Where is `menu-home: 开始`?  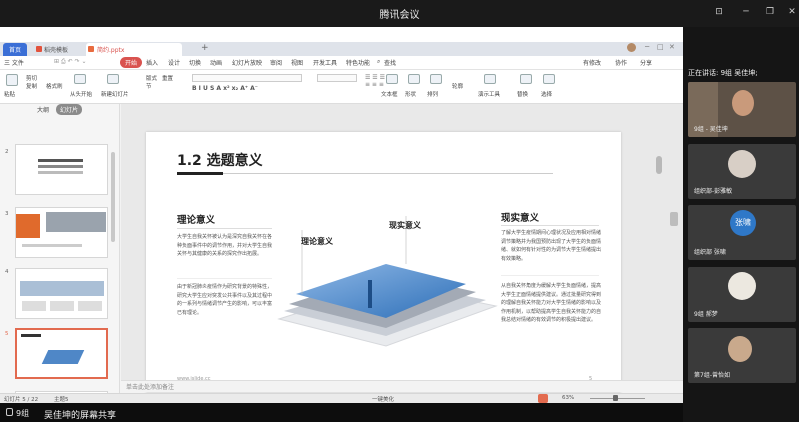
menu-home: 开始 is located at coordinates (131, 62).